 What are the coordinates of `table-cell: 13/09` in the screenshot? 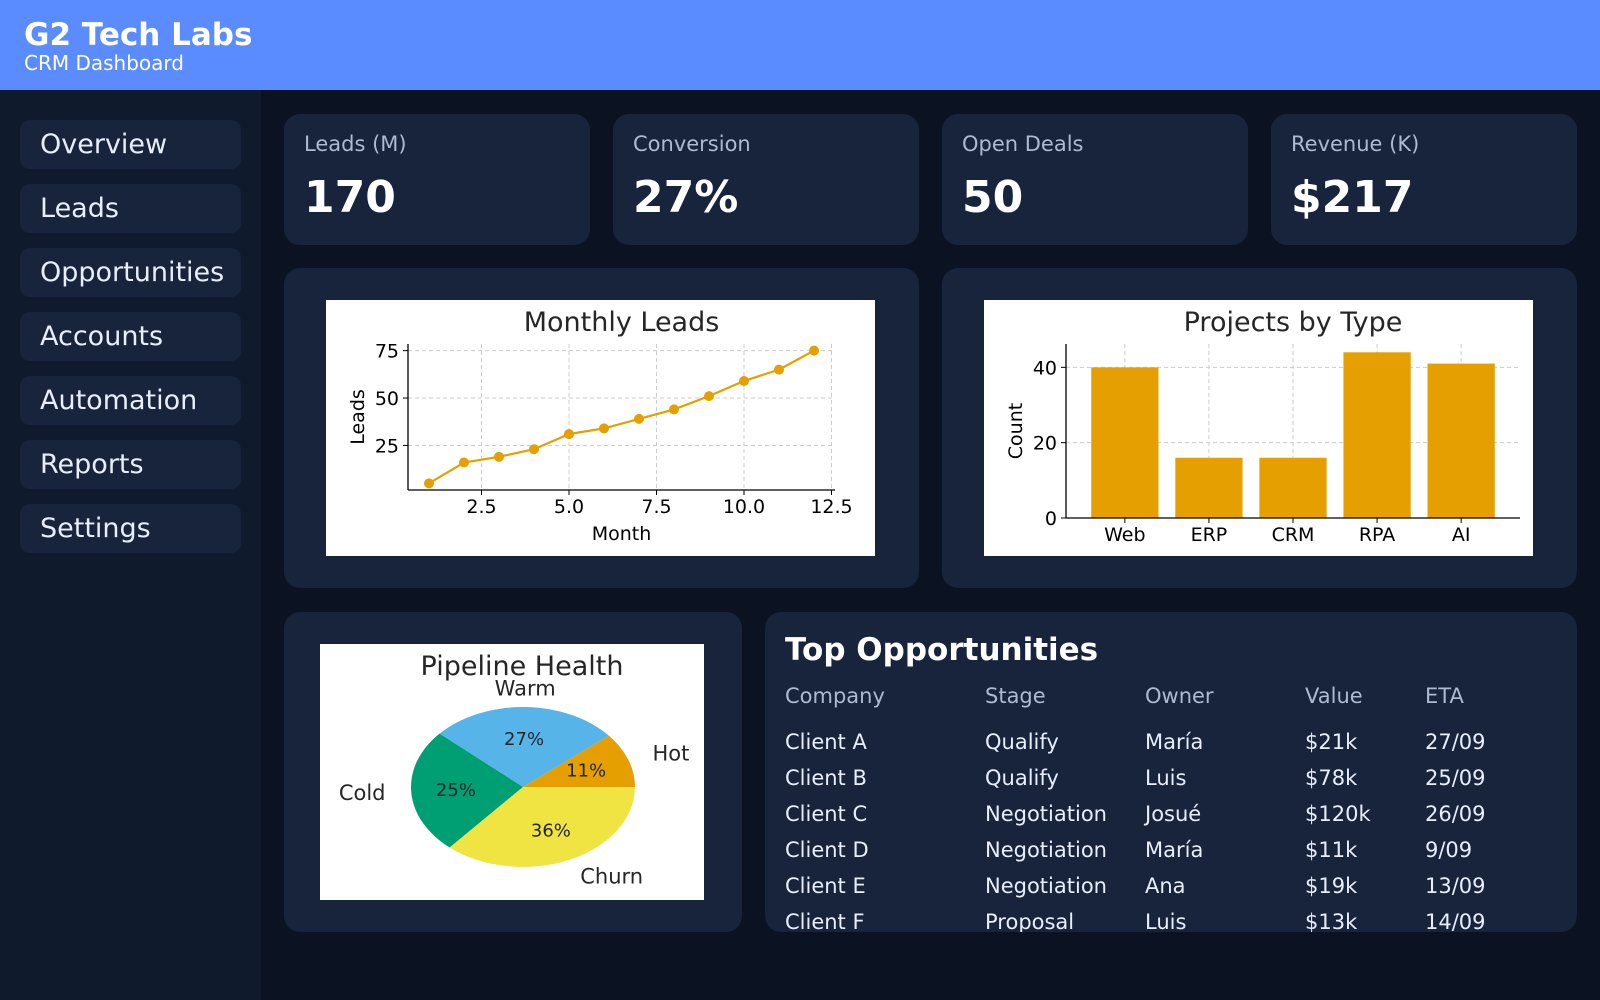 It's located at (1455, 886).